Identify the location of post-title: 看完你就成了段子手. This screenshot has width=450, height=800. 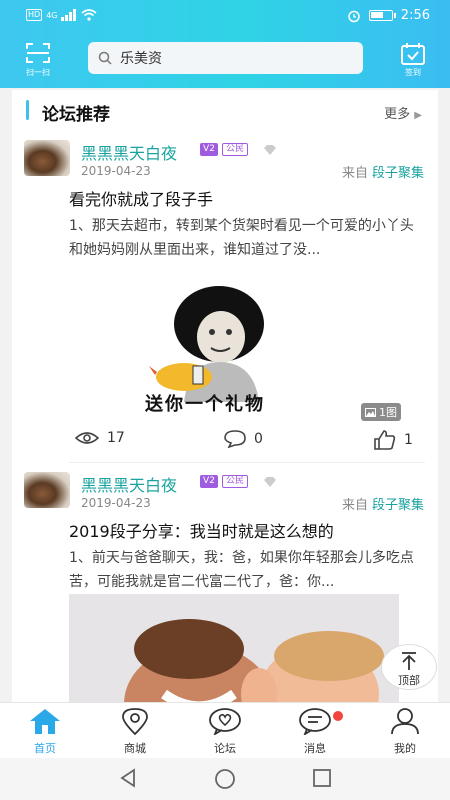
(141, 198).